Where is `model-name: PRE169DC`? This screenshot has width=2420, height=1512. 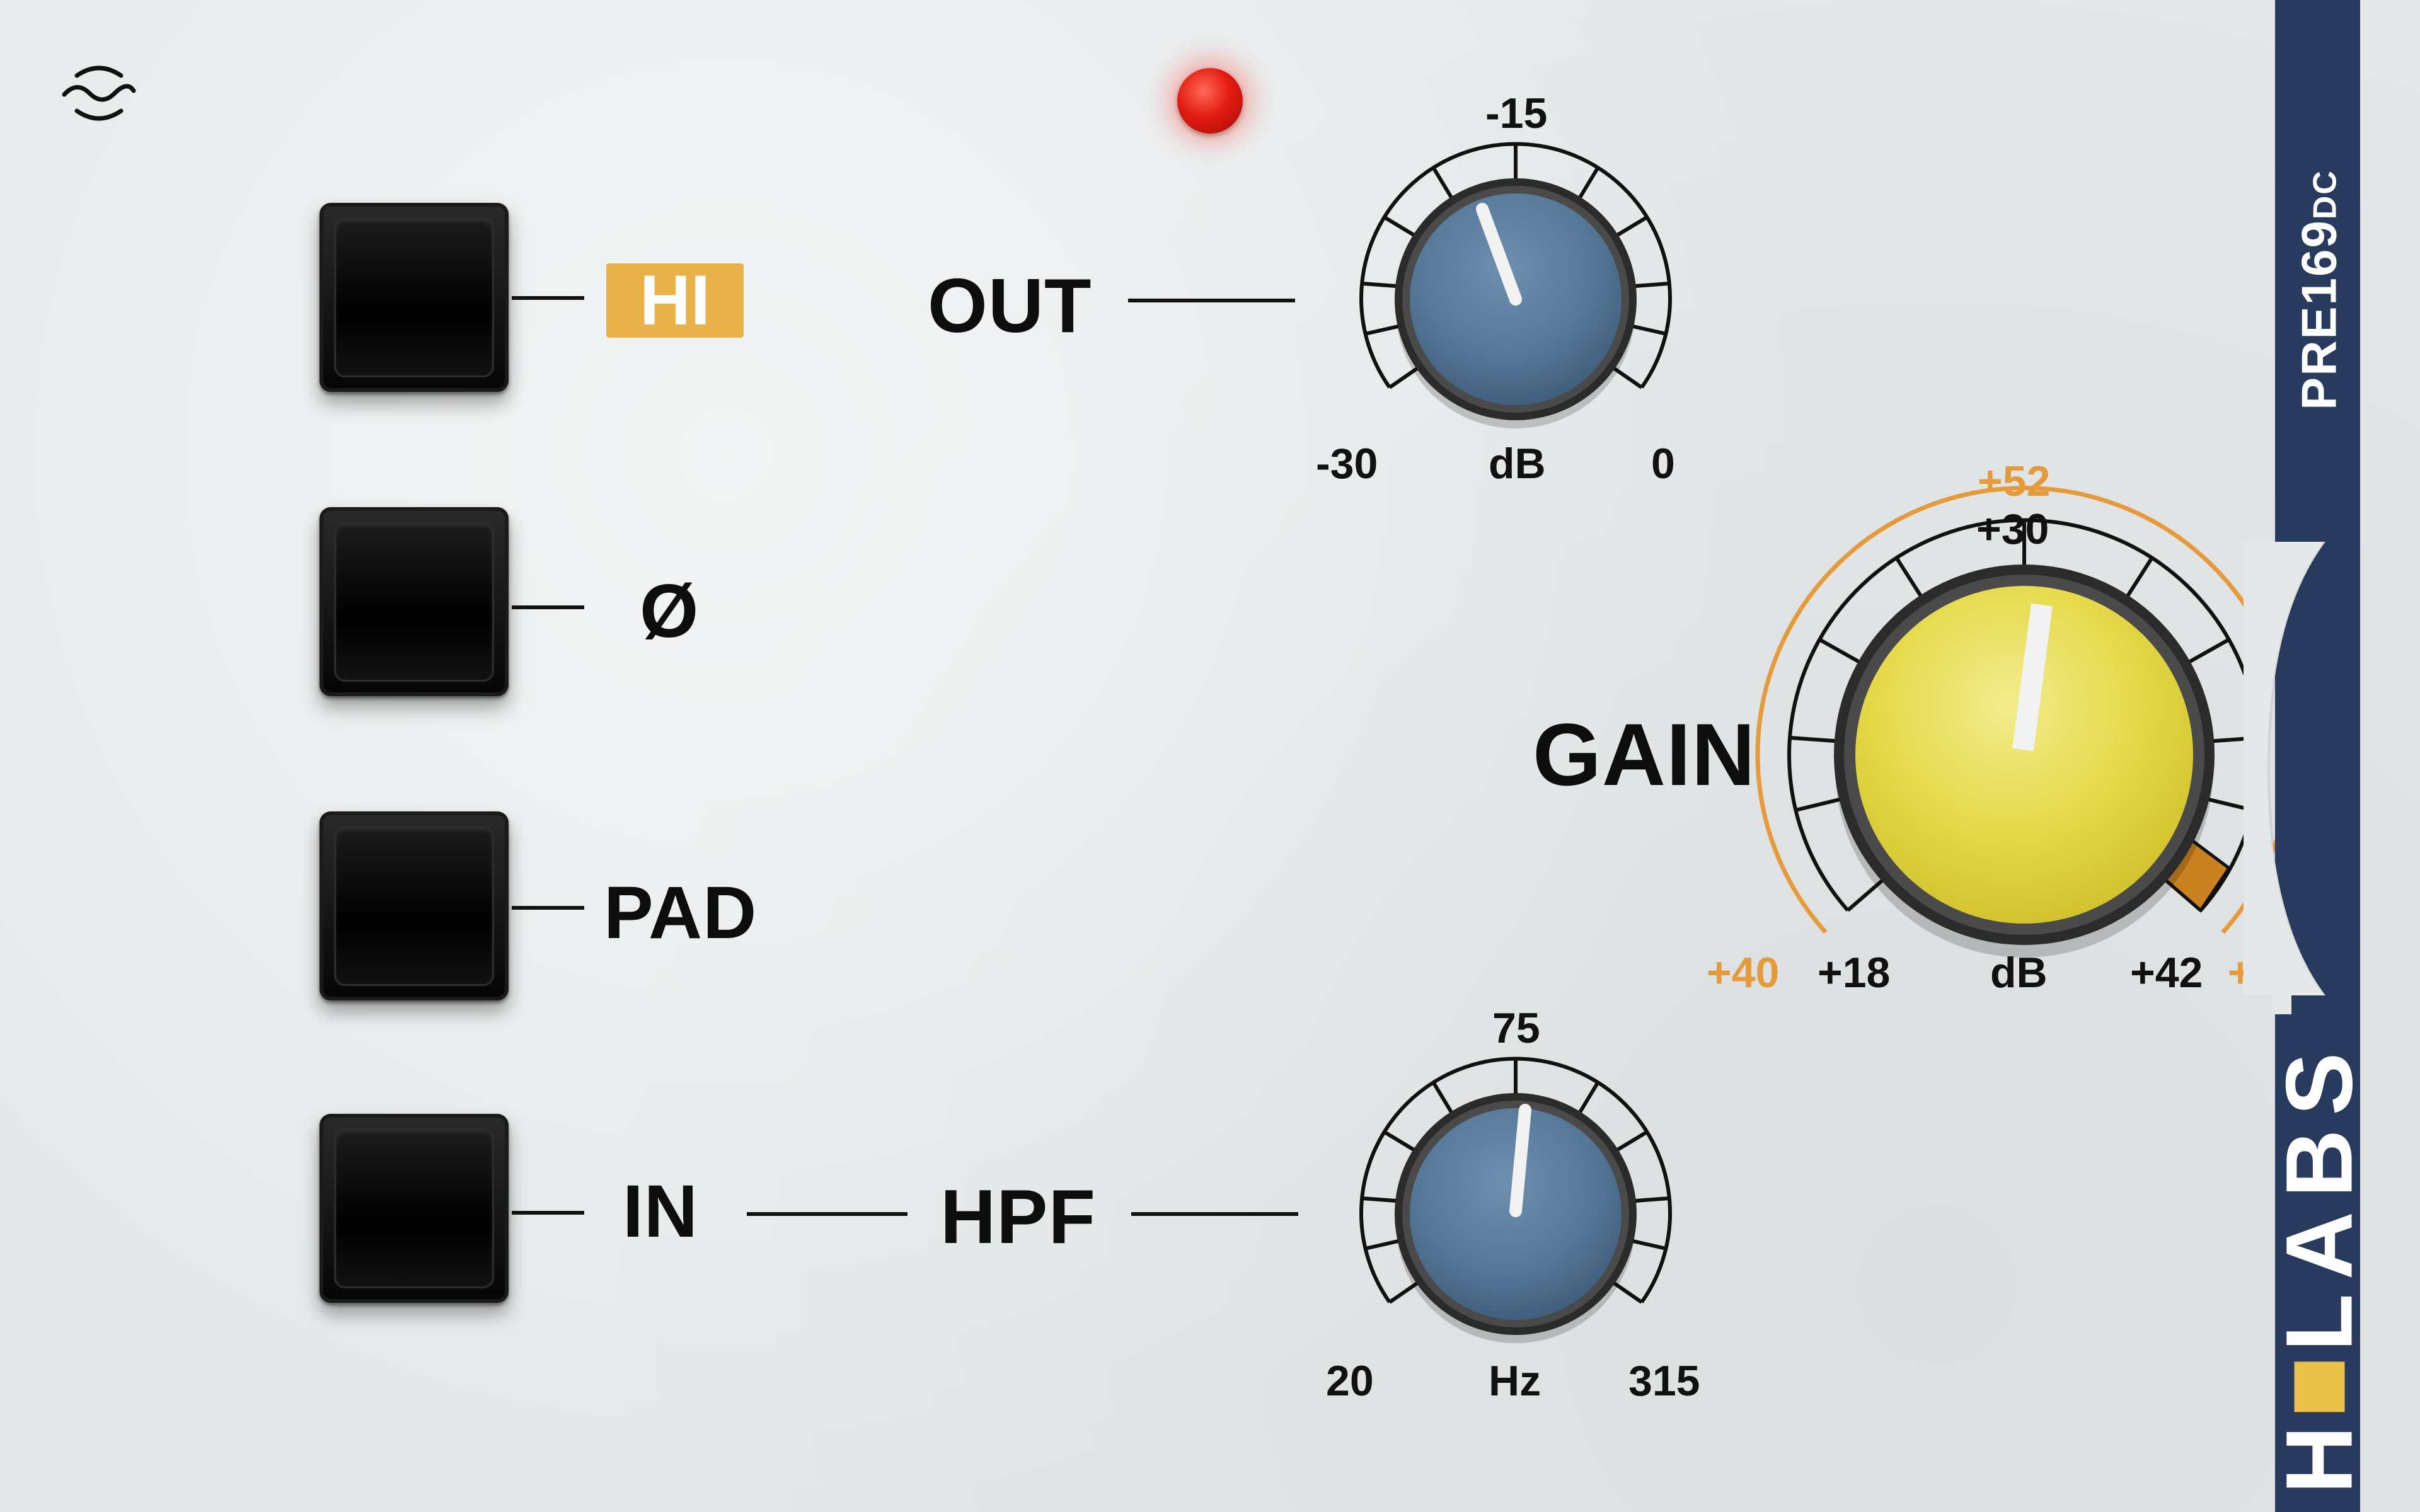
model-name: PRE169DC is located at coordinates (2319, 289).